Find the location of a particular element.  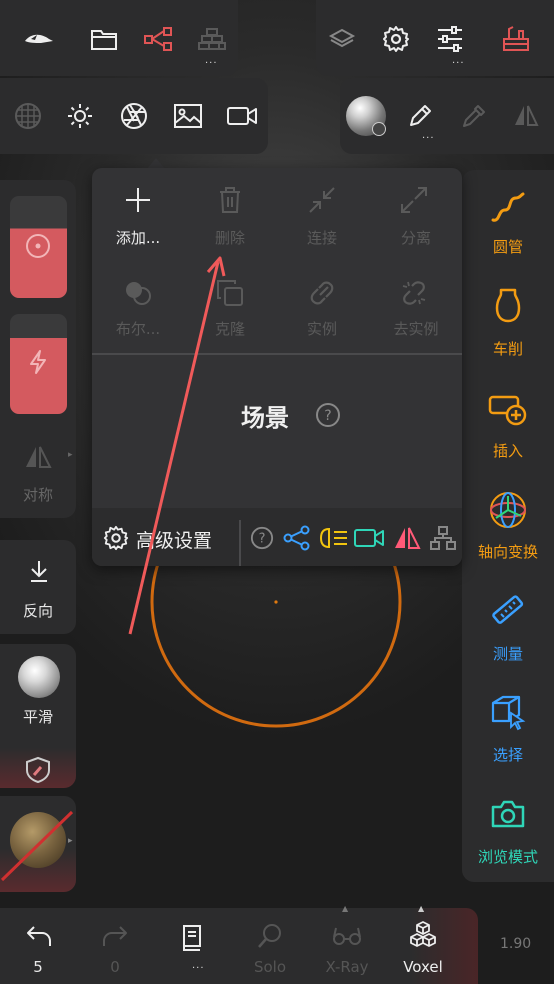

solo-label: Solo is located at coordinates (270, 967).